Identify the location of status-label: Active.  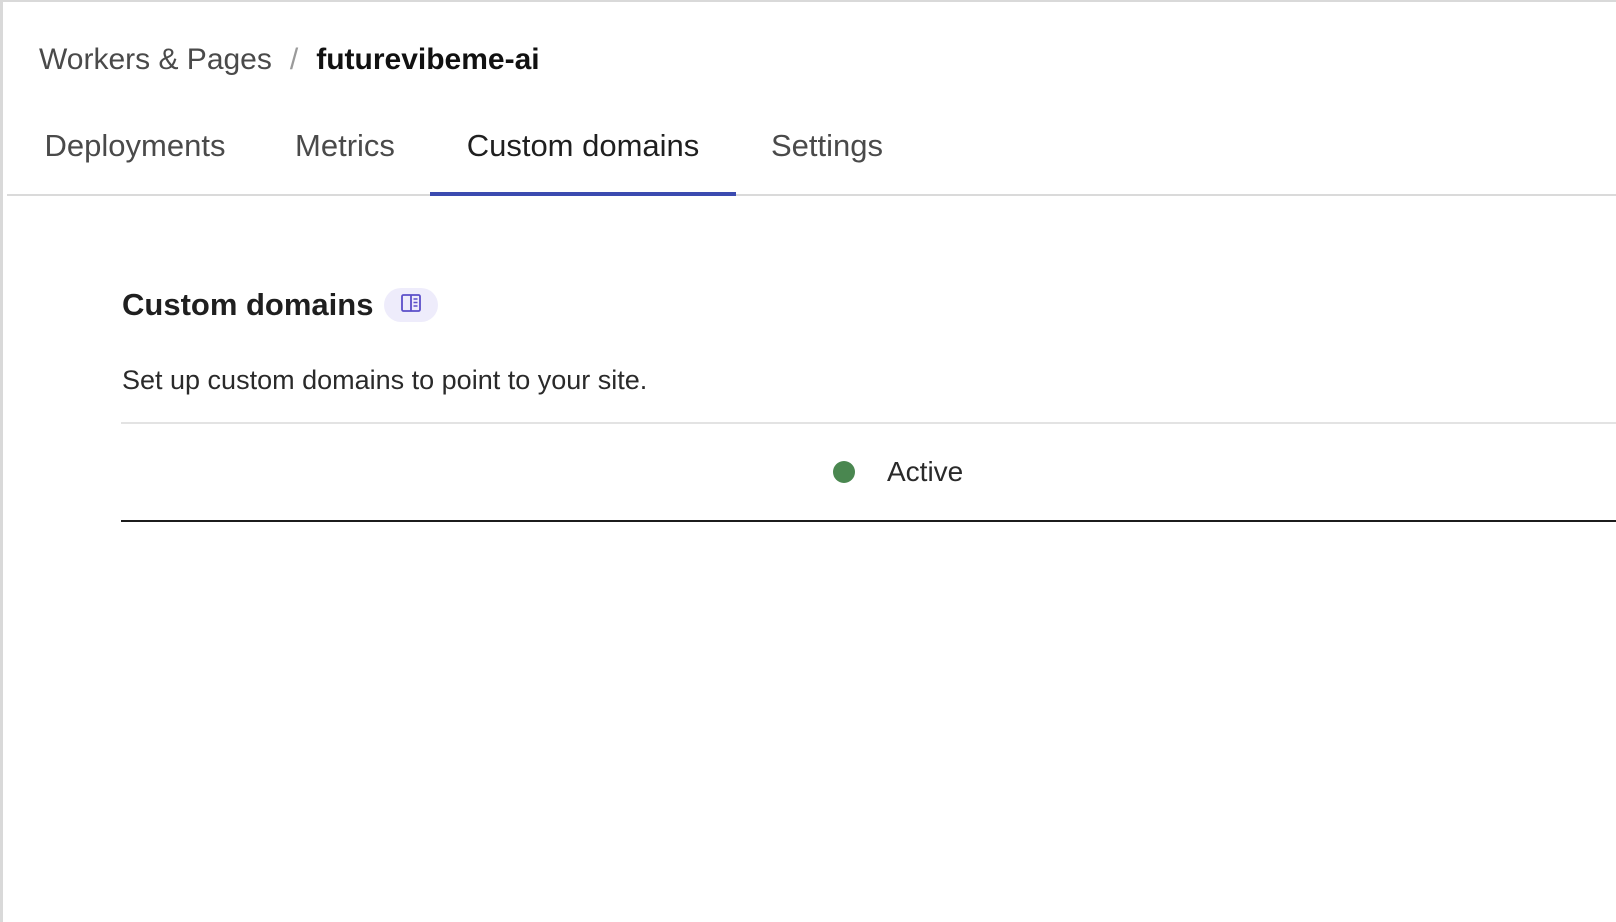
(925, 471).